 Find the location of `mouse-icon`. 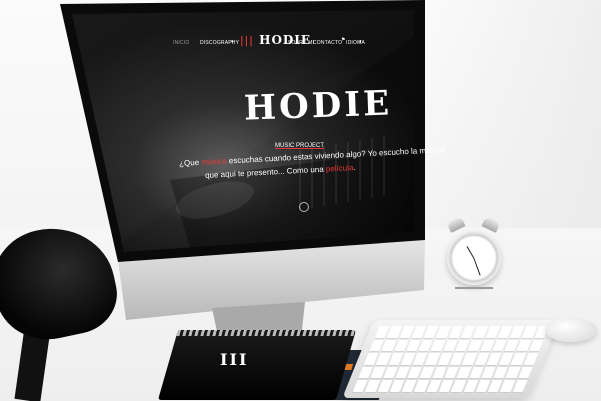

mouse-icon is located at coordinates (571, 330).